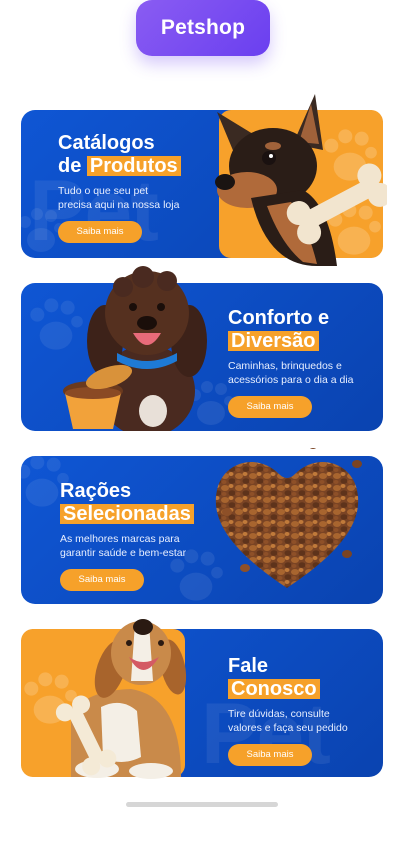  What do you see at coordinates (127, 514) in the screenshot?
I see `card-title-highlight: Selecionadas` at bounding box center [127, 514].